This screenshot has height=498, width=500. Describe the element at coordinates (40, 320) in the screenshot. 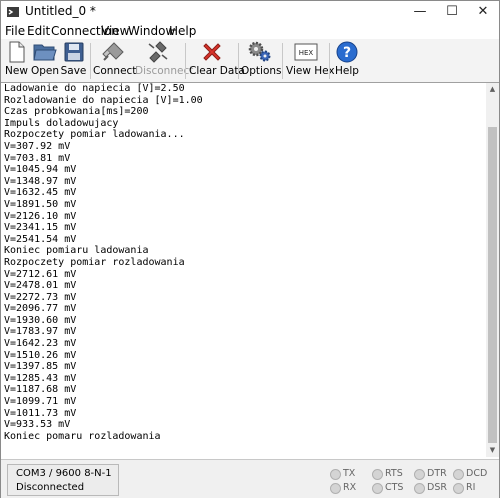

I see `terminal-line: V=1930.60 mV` at that location.